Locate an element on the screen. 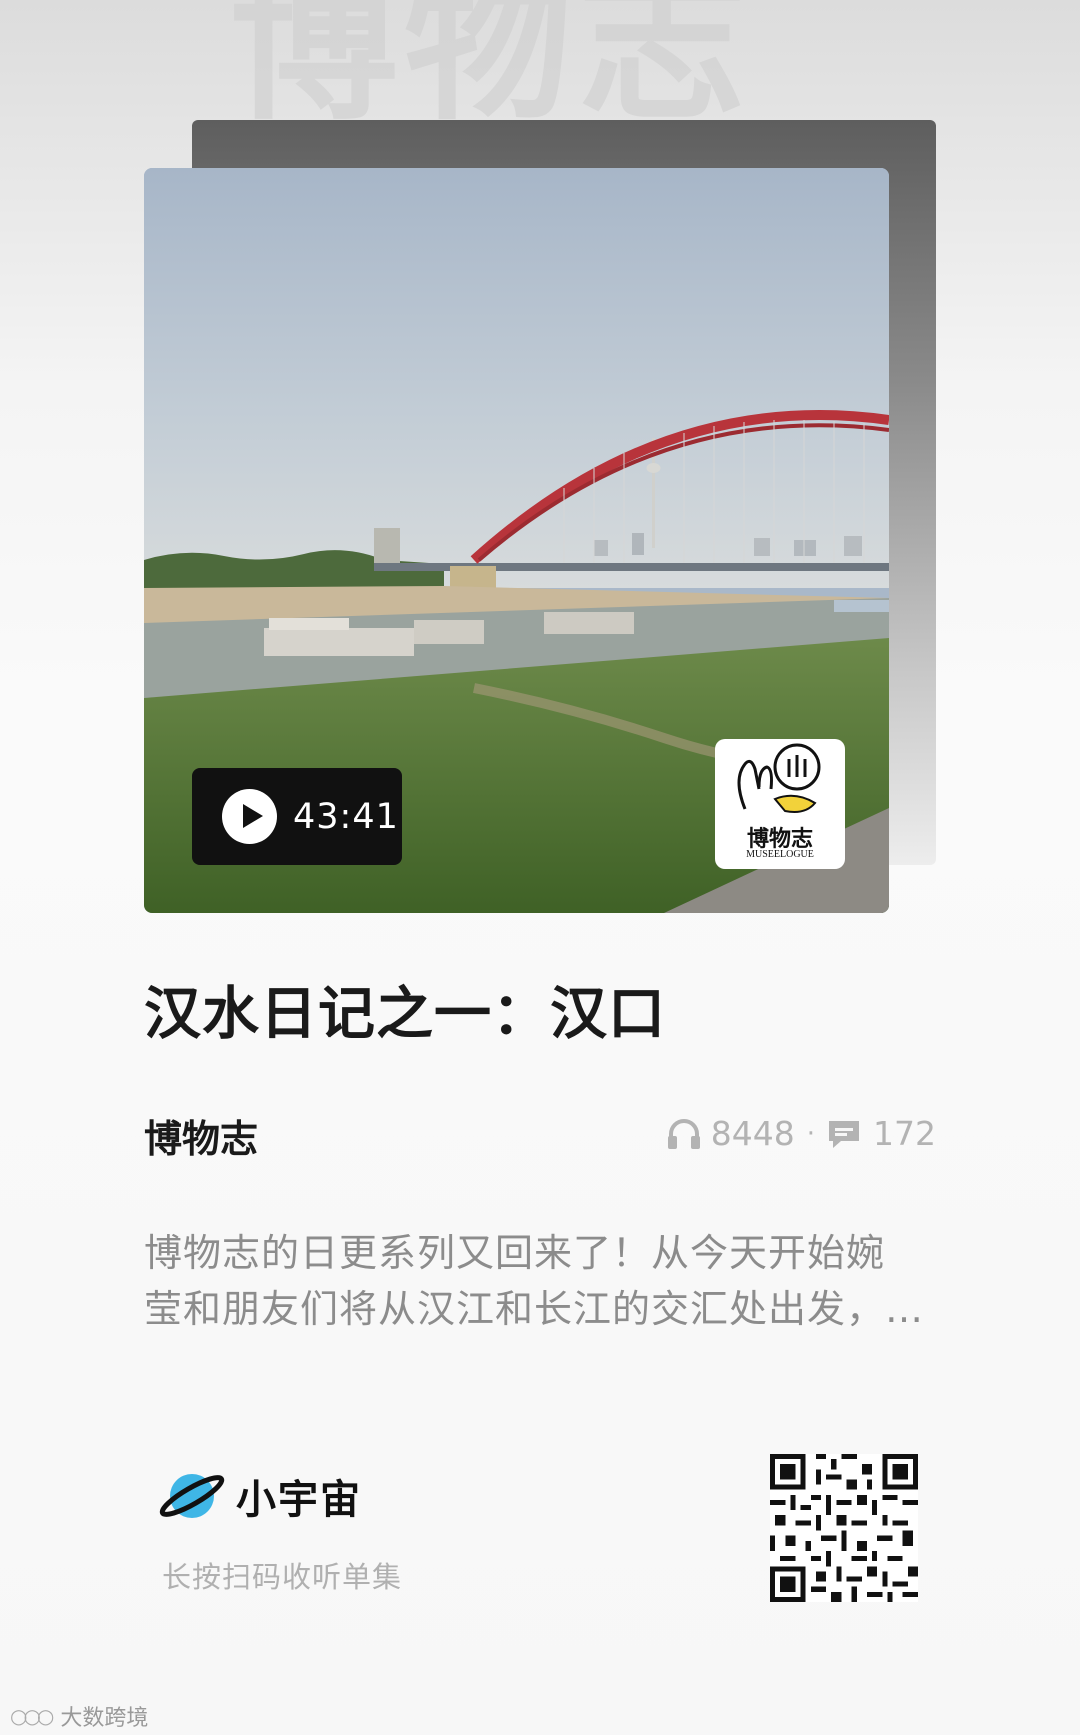 The image size is (1080, 1735). comment-icon is located at coordinates (844, 1134).